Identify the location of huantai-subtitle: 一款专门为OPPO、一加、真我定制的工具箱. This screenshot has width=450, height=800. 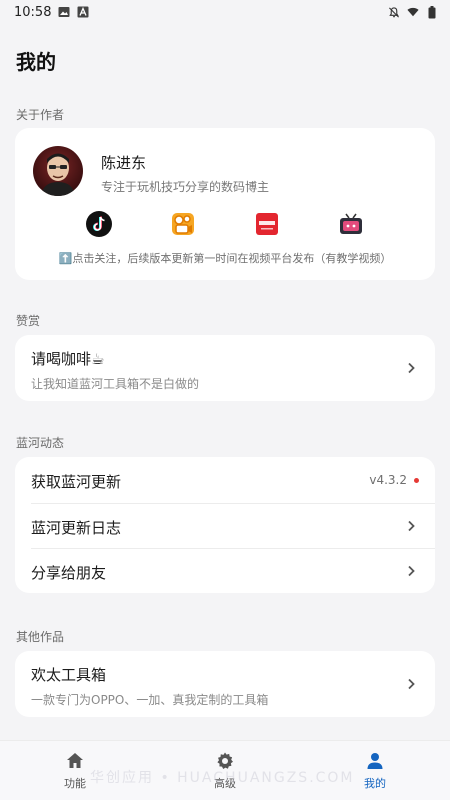
(150, 700).